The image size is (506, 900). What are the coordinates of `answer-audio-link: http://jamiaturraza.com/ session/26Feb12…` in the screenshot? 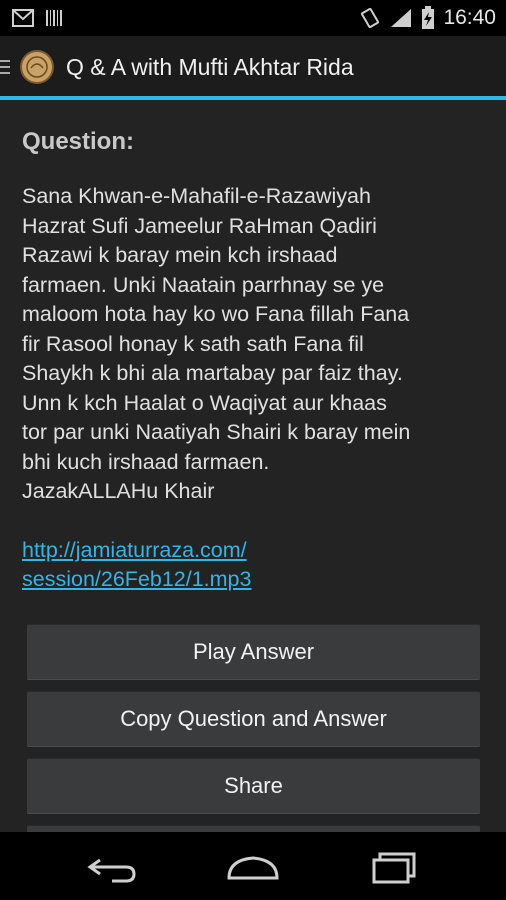 It's located at (255, 565).